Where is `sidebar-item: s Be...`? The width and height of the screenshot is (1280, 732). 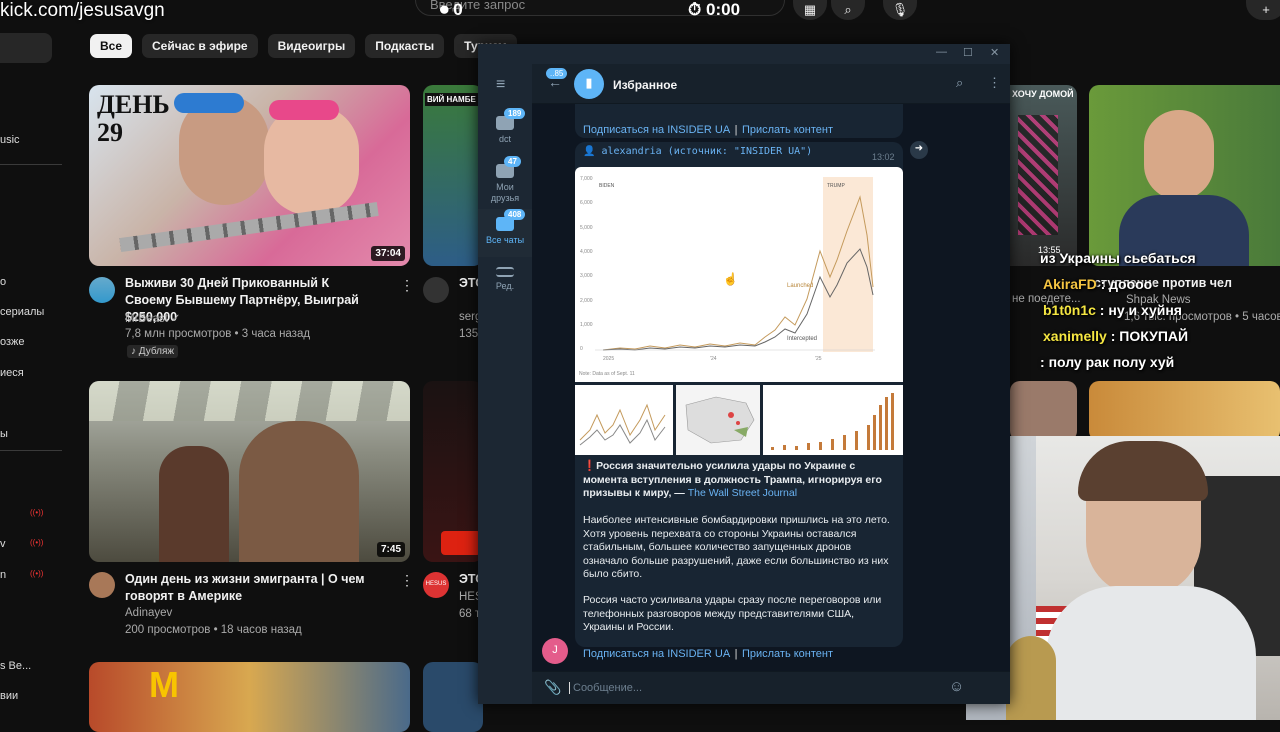
sidebar-item: s Be... is located at coordinates (15, 666).